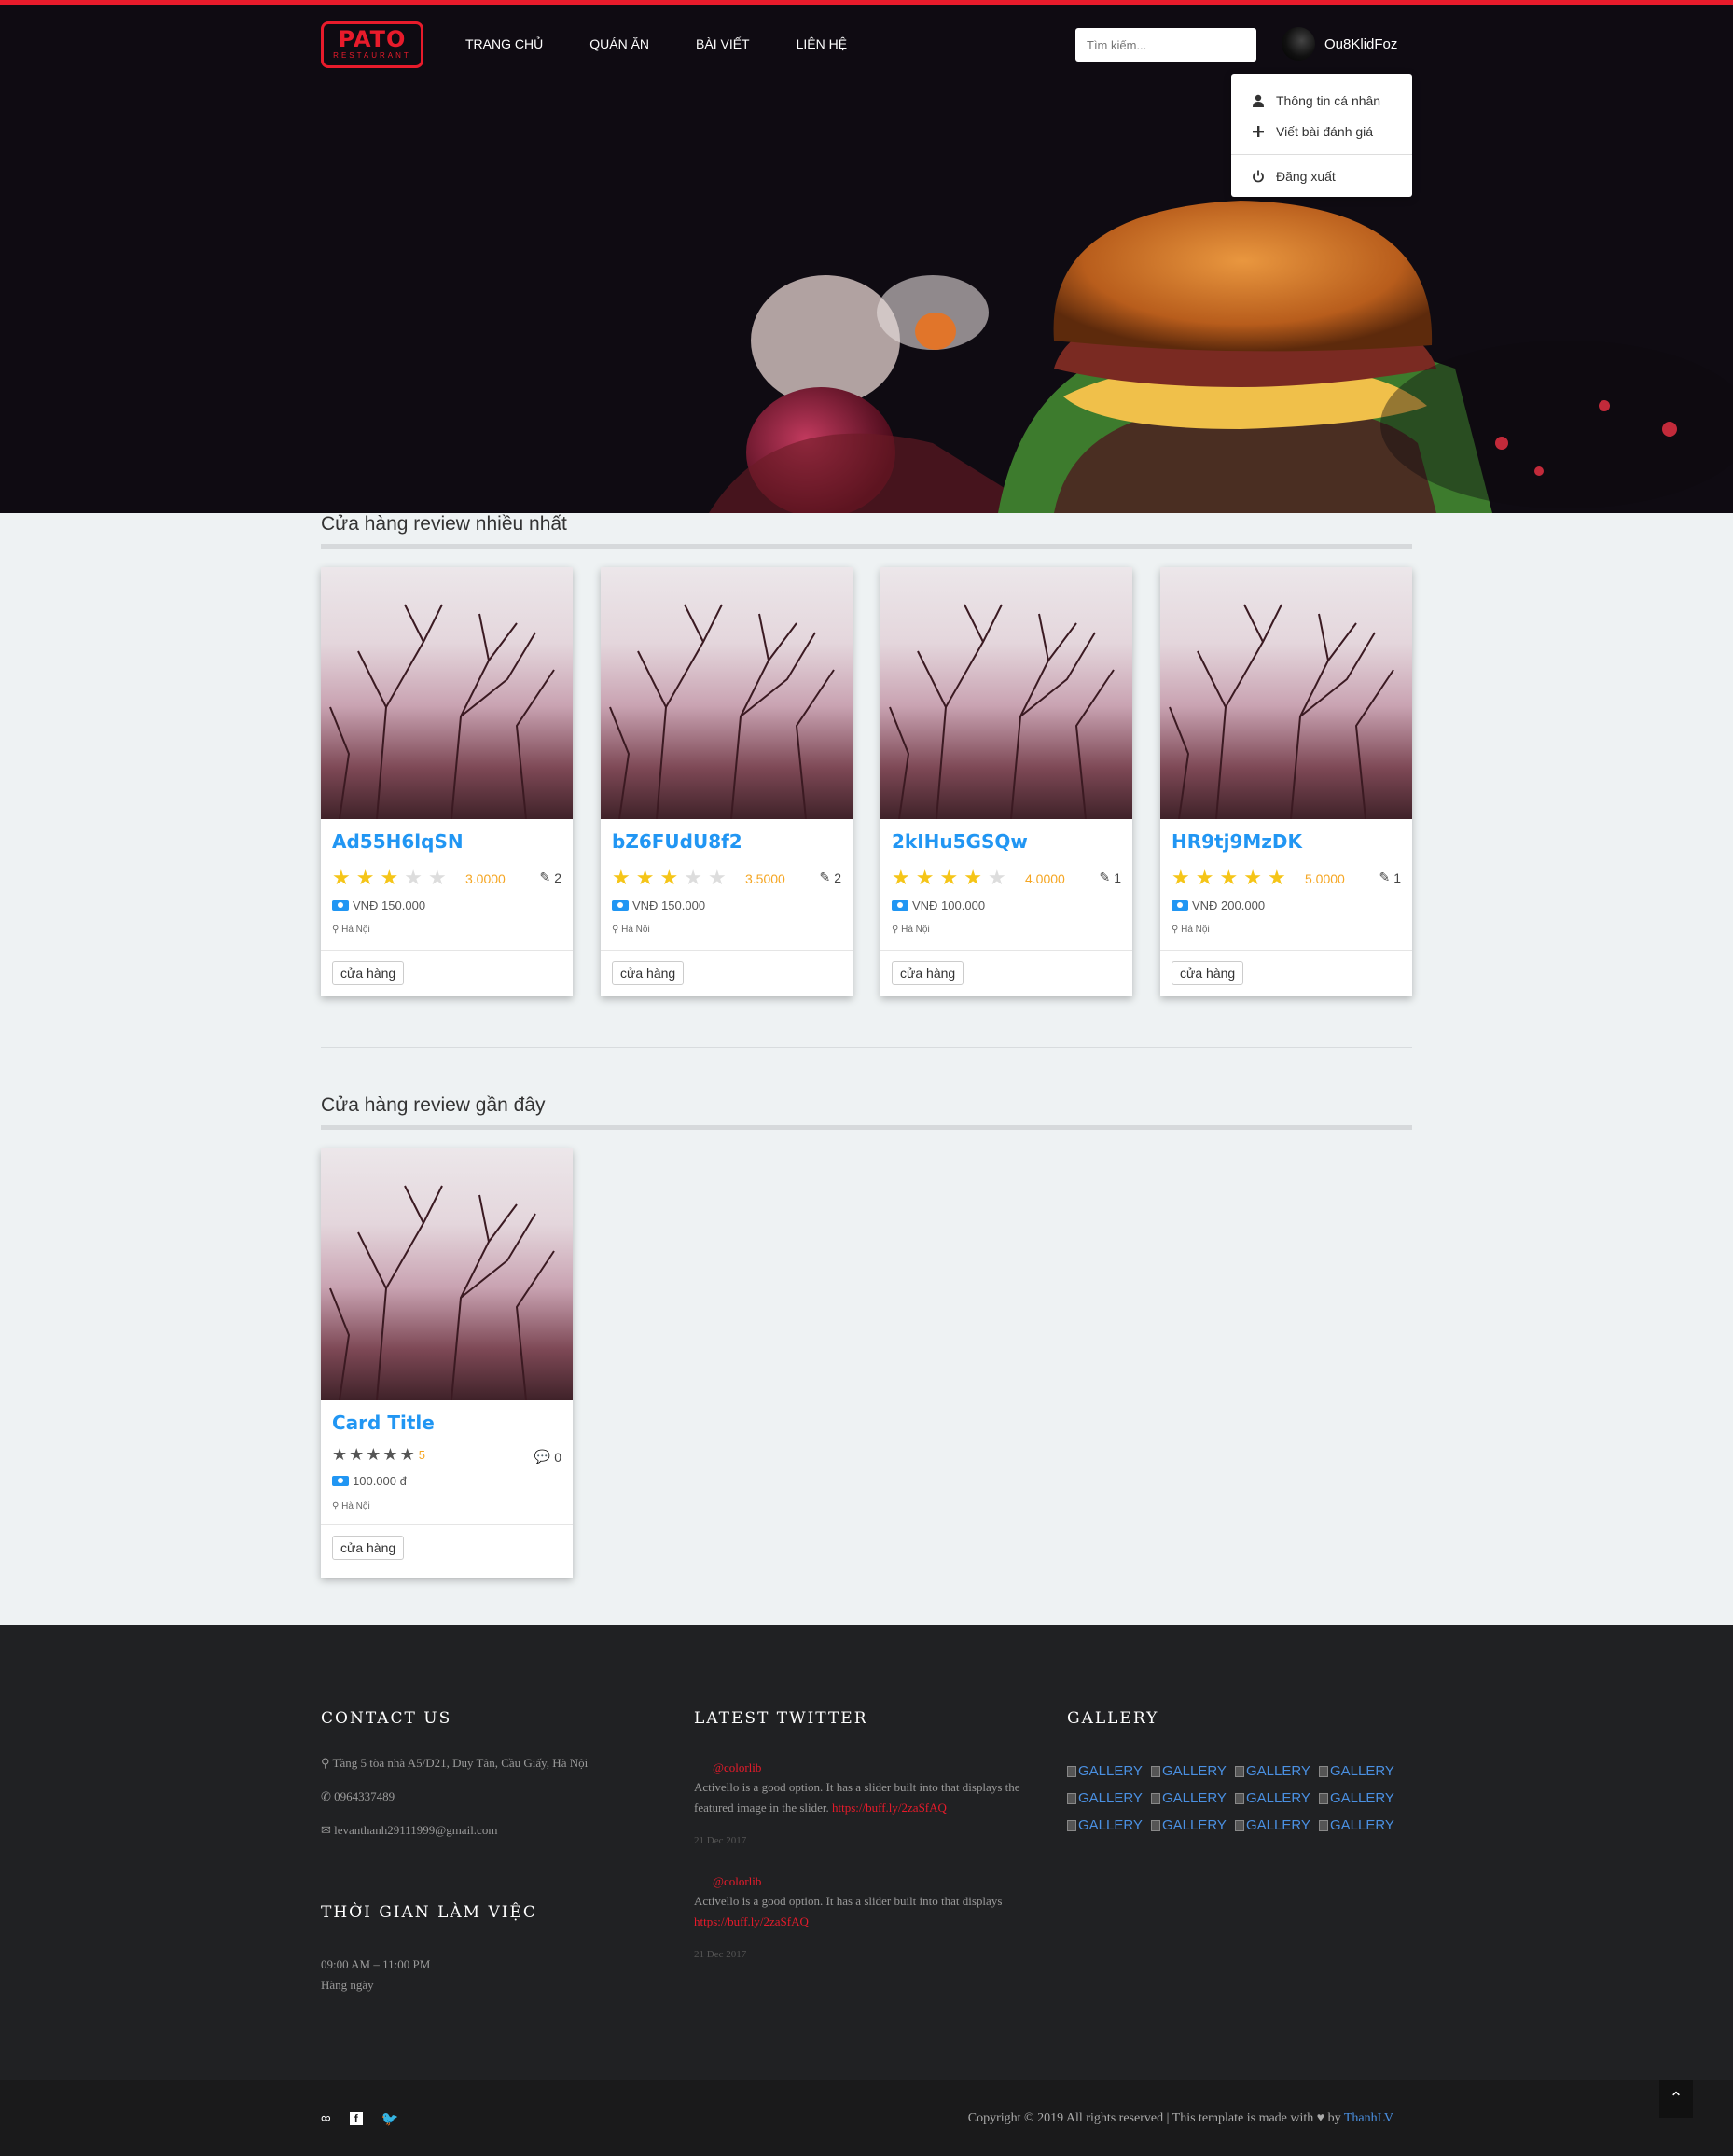 This screenshot has height=2156, width=1733. What do you see at coordinates (837, 877) in the screenshot?
I see `review-count-value: 2` at bounding box center [837, 877].